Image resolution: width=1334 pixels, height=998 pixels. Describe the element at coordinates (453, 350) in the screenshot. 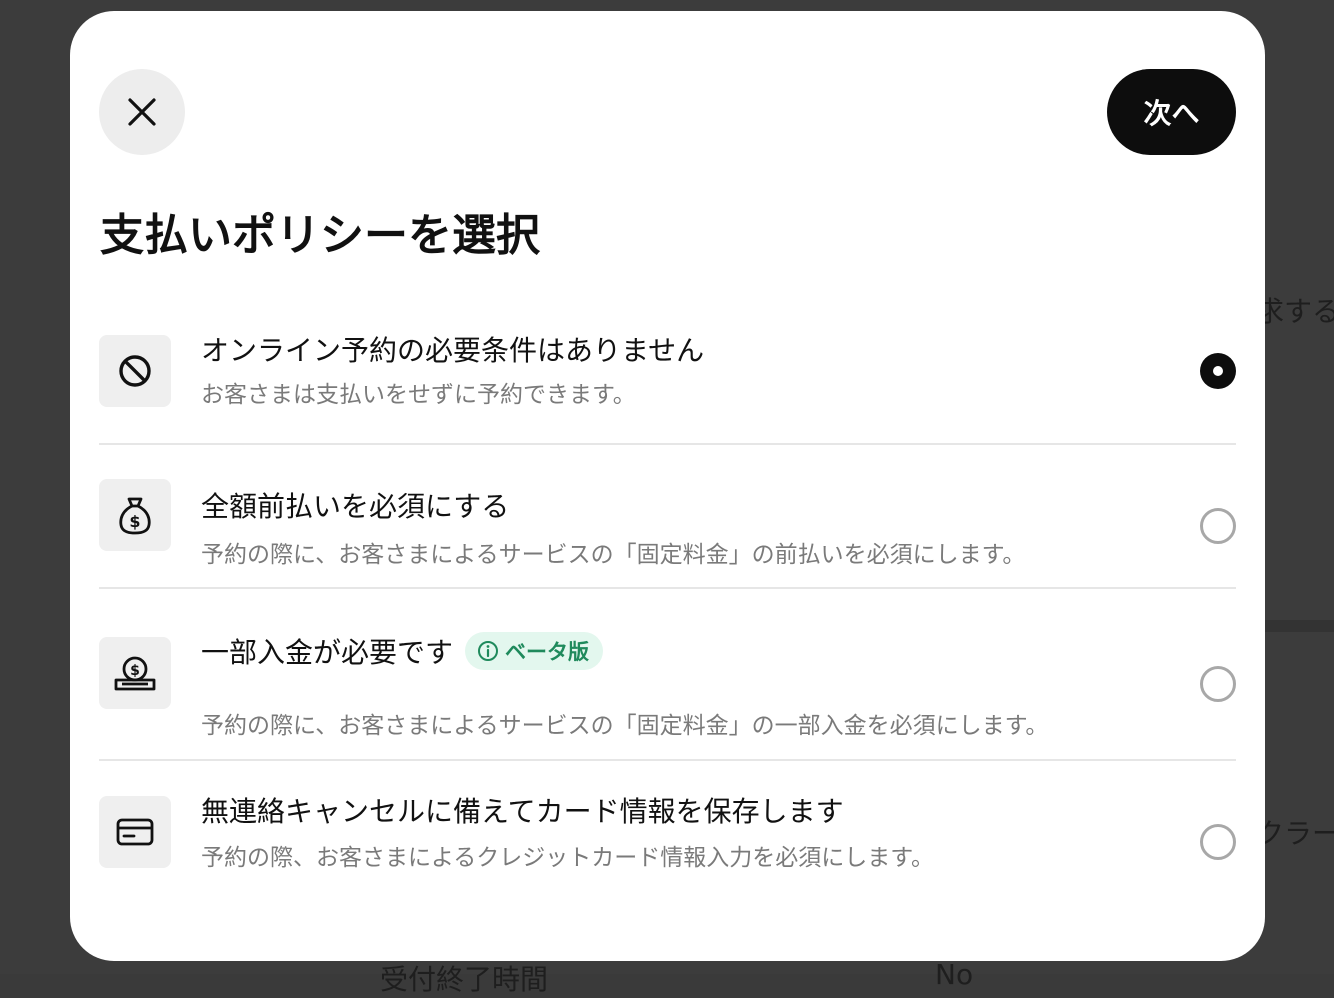

I see `option-title: オンライン予約の必要条件はありません` at that location.